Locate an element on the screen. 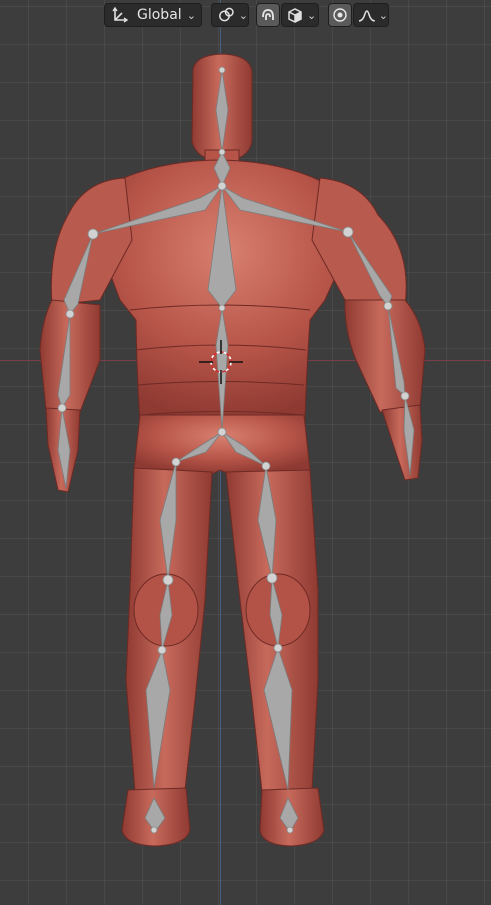 The width and height of the screenshot is (491, 905). pivot-point-dropdown: ⌄ is located at coordinates (230, 15).